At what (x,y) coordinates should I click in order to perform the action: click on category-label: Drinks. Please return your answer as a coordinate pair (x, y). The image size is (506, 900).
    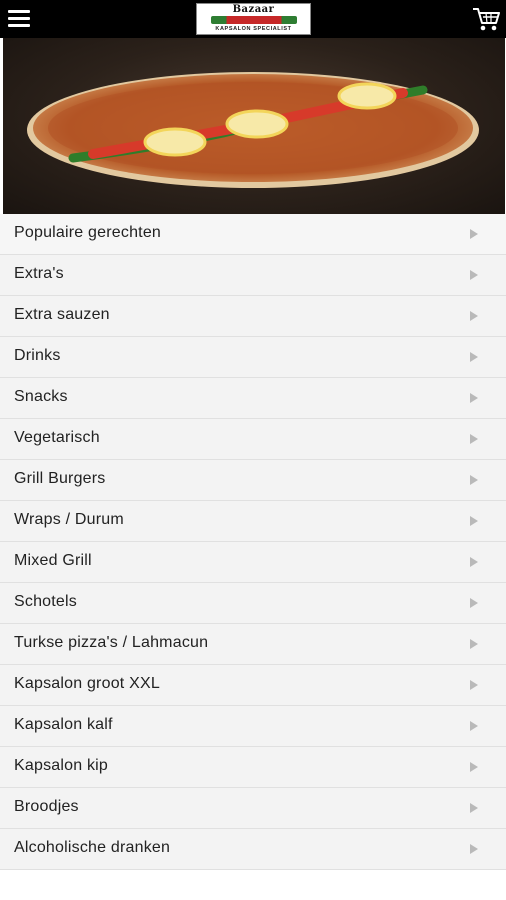
    Looking at the image, I should click on (37, 355).